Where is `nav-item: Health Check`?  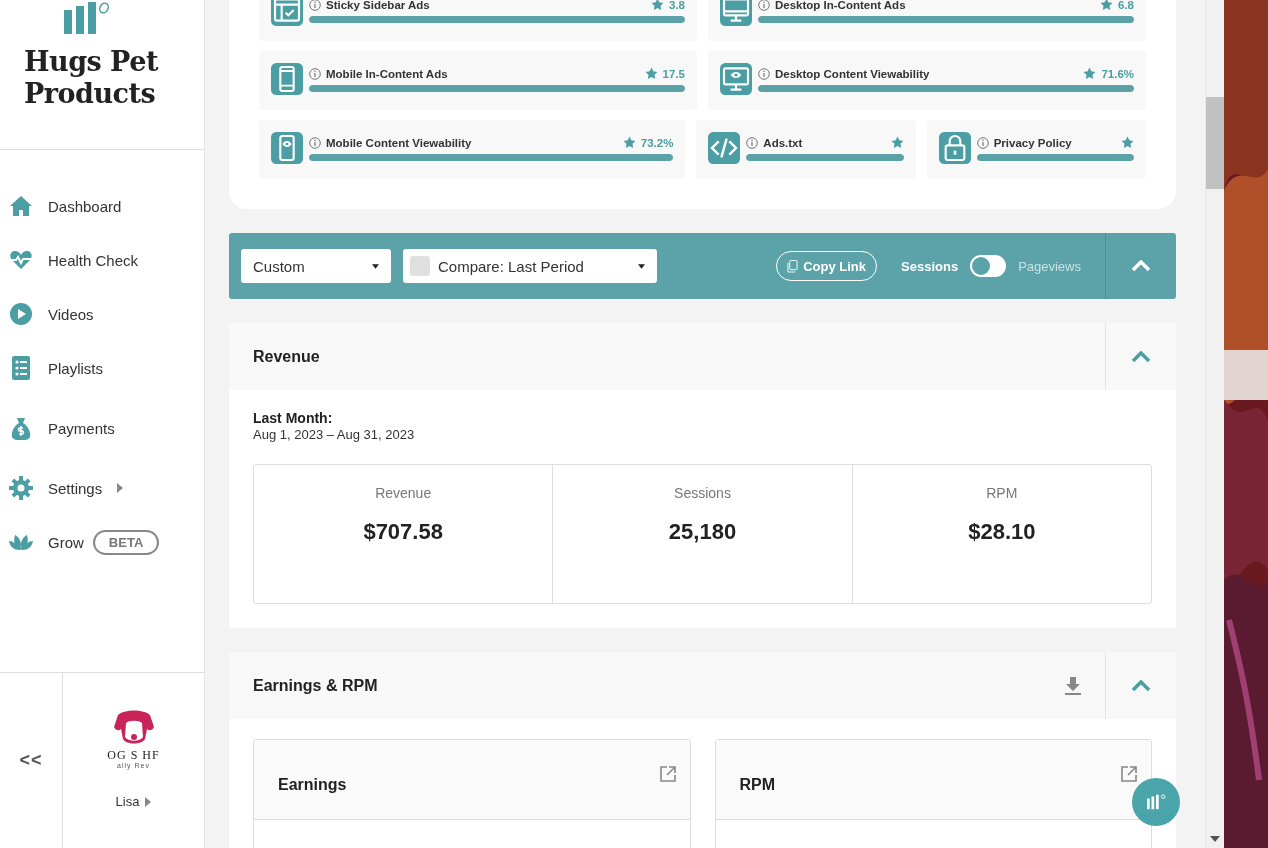
nav-item: Health Check is located at coordinates (106, 260).